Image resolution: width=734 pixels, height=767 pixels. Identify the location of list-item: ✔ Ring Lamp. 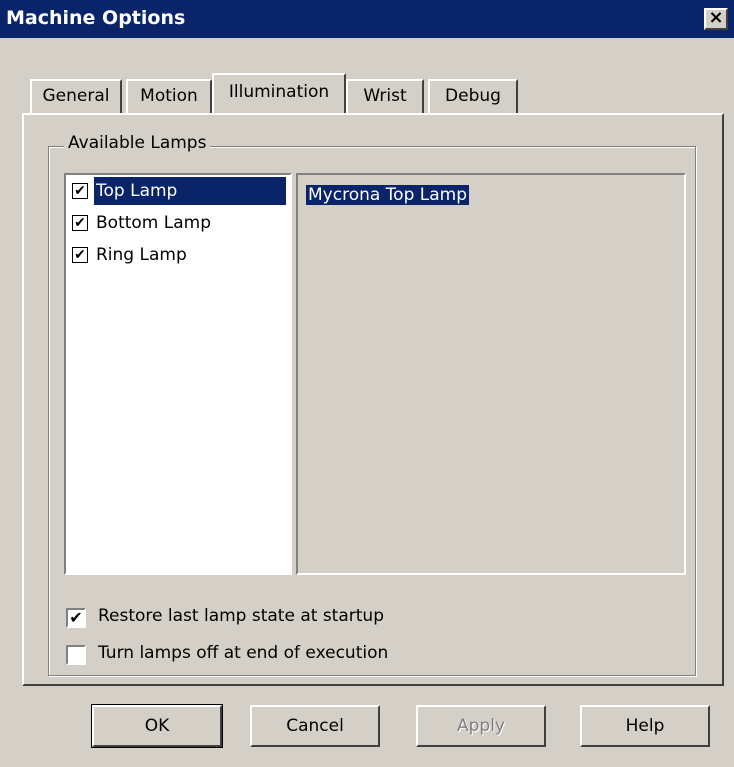
(178, 255).